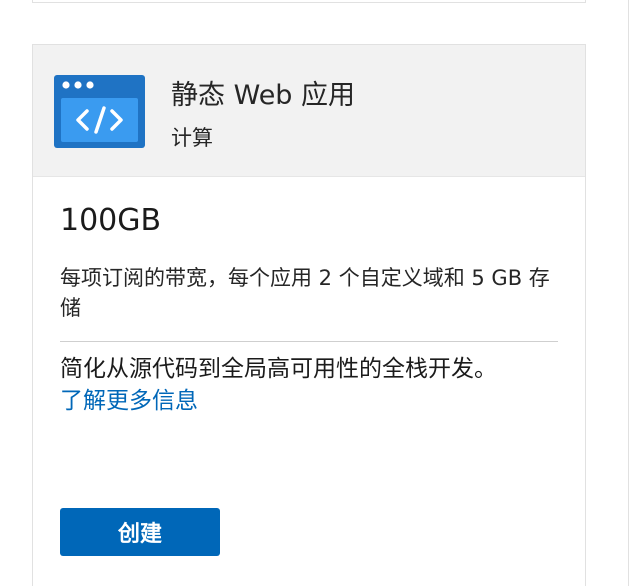 This screenshot has height=586, width=638. I want to click on price-value: 100GB, so click(111, 220).